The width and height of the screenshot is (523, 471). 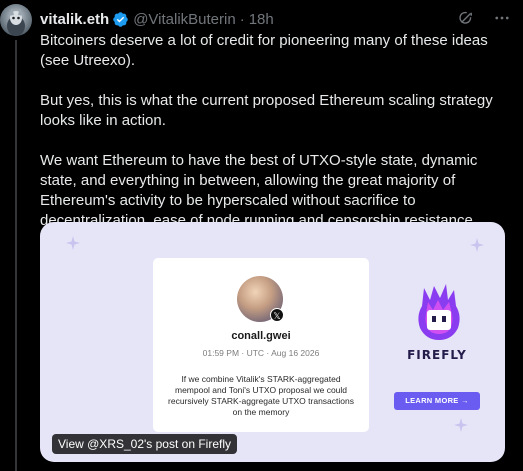 What do you see at coordinates (261, 19) in the screenshot?
I see `tweet-time: 18h` at bounding box center [261, 19].